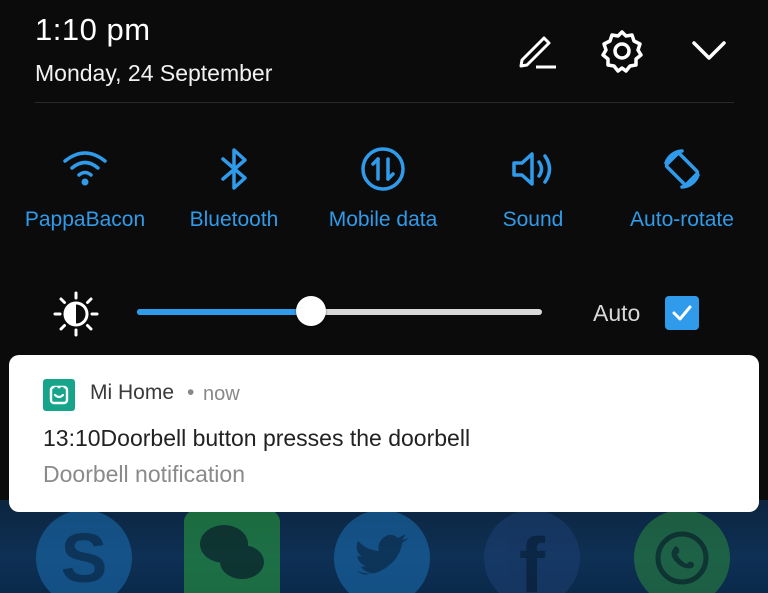 The image size is (768, 593). Describe the element at coordinates (224, 312) in the screenshot. I see `brightness-slider-fill` at that location.